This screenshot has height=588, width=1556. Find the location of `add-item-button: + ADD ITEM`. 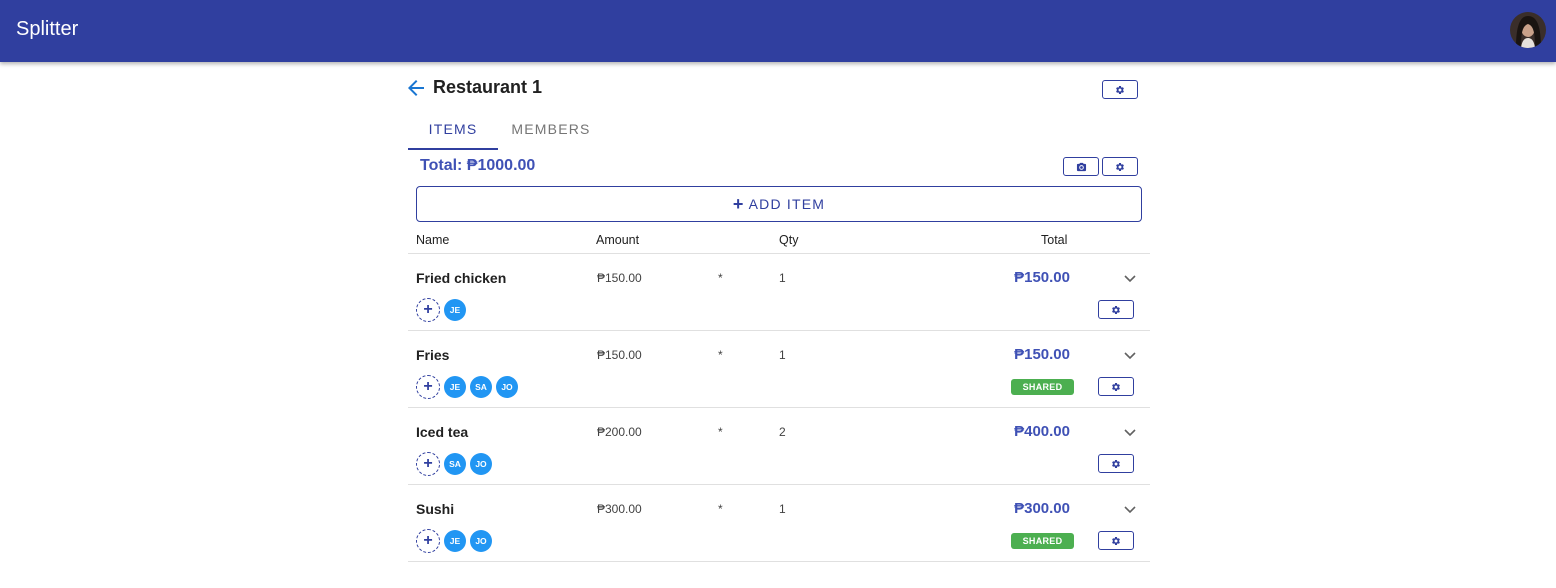

add-item-button: + ADD ITEM is located at coordinates (779, 204).